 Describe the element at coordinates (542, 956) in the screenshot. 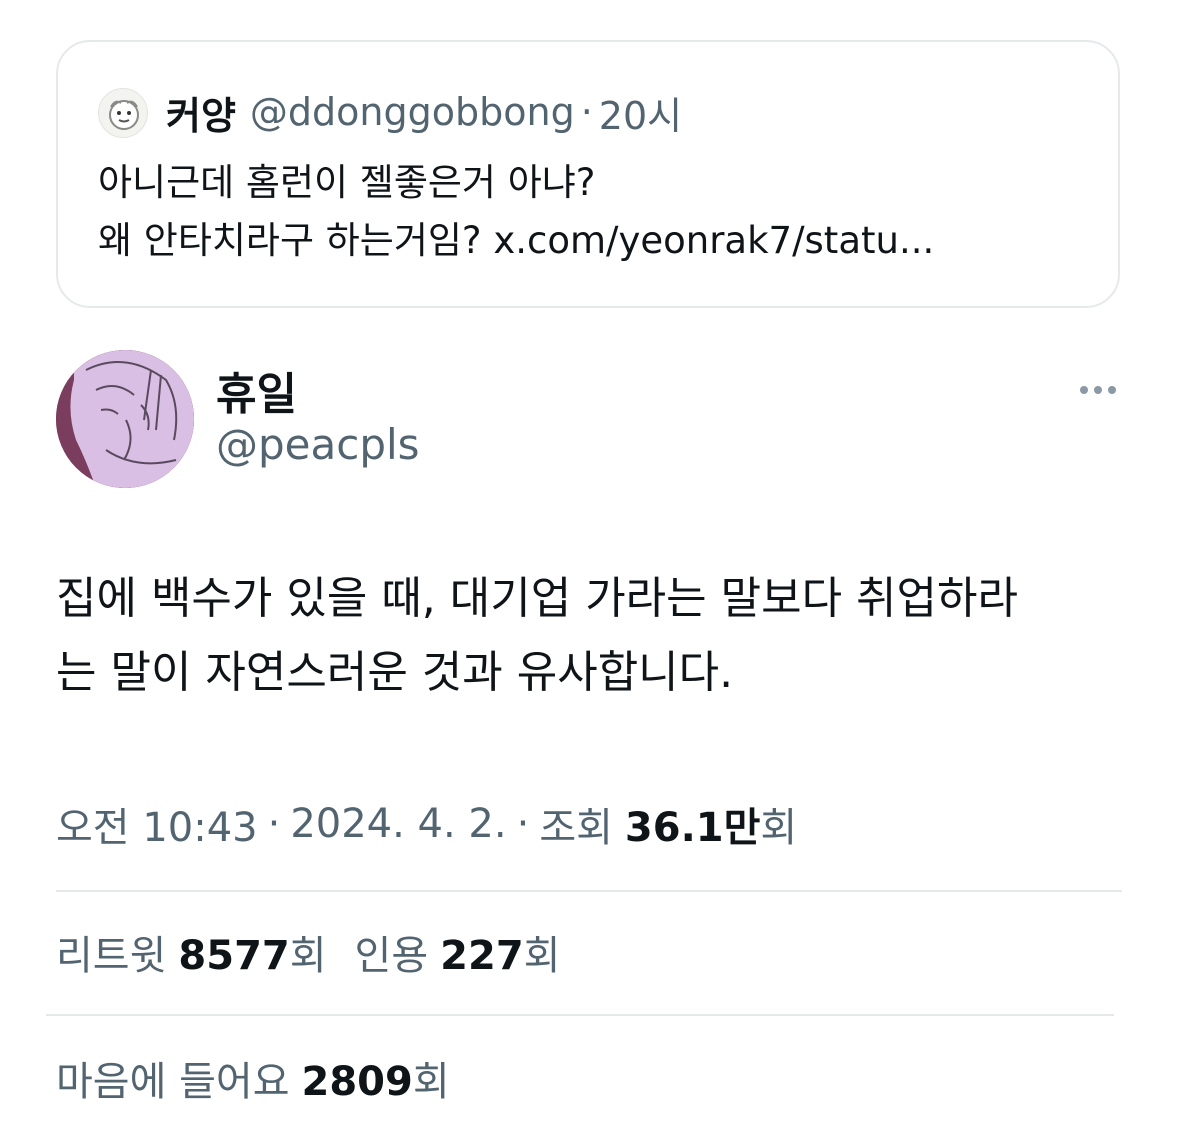

I see `quotes-suffix: 회` at that location.